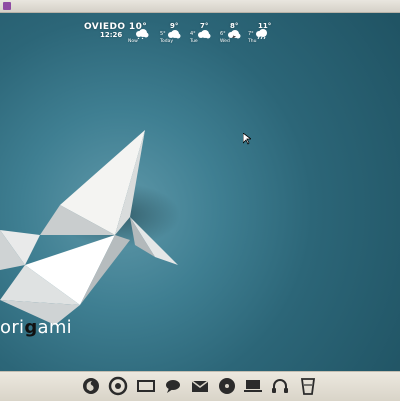  I want to click on laptop-icon, so click(253, 386).